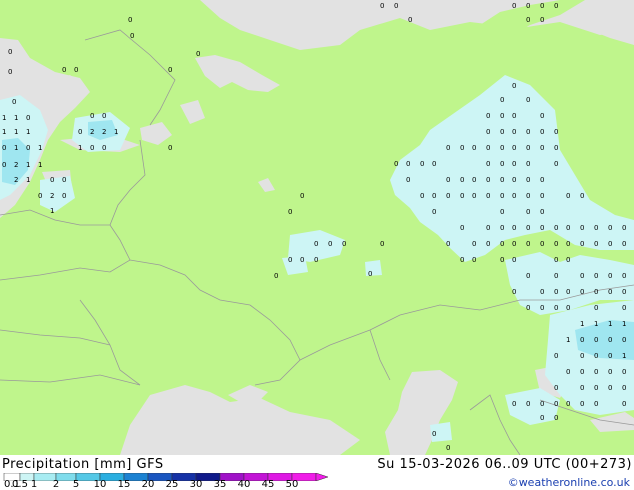 The height and width of the screenshot is (490, 634). What do you see at coordinates (500, 443) in the screenshot?
I see `southern-land` at bounding box center [500, 443].